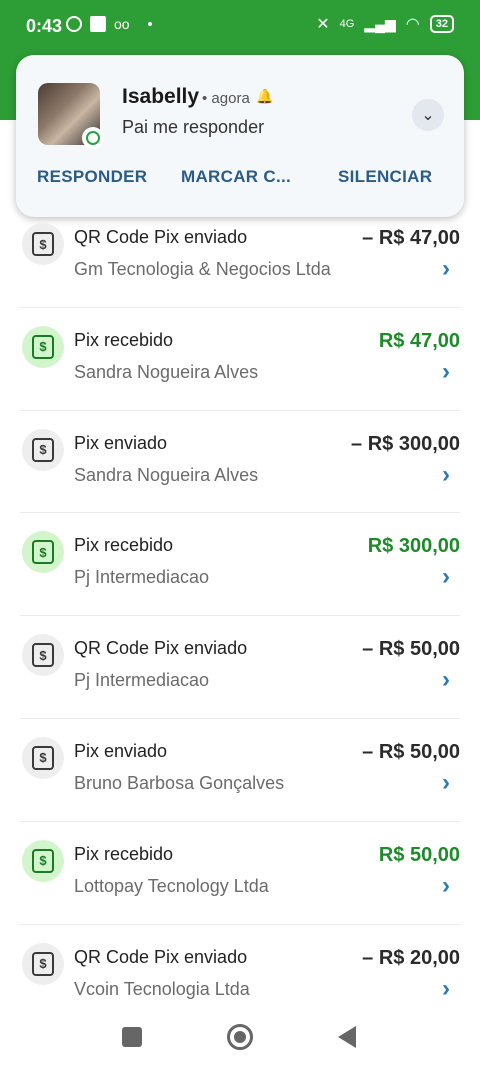 This screenshot has width=480, height=1068. Describe the element at coordinates (385, 177) in the screenshot. I see `mute-button: SILENCIAR` at that location.